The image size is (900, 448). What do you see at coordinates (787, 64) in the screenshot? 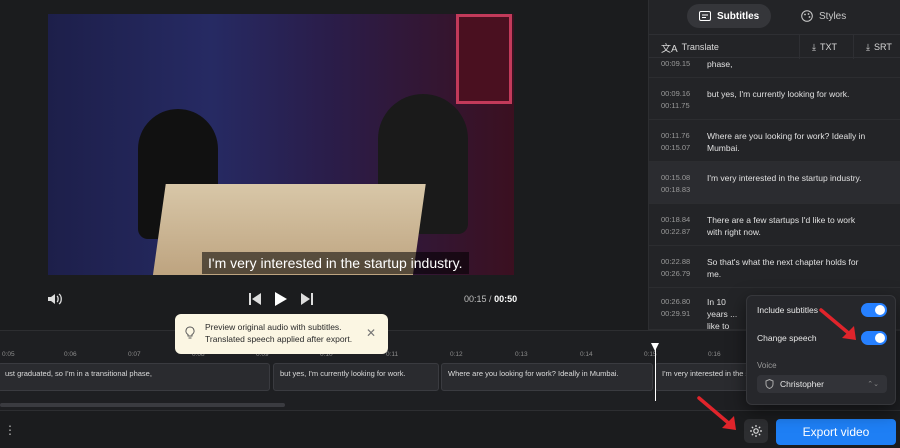
I see `subtitle-text: phase,` at bounding box center [787, 64].